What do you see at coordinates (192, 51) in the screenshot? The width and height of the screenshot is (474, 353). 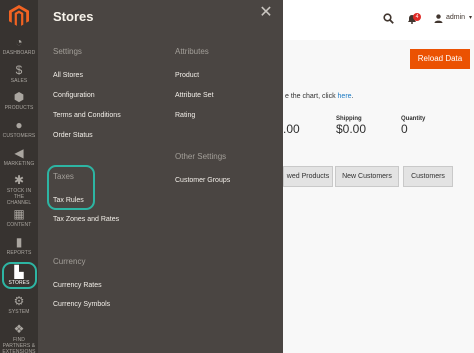 I see `section-title-attributes: Attributes` at bounding box center [192, 51].